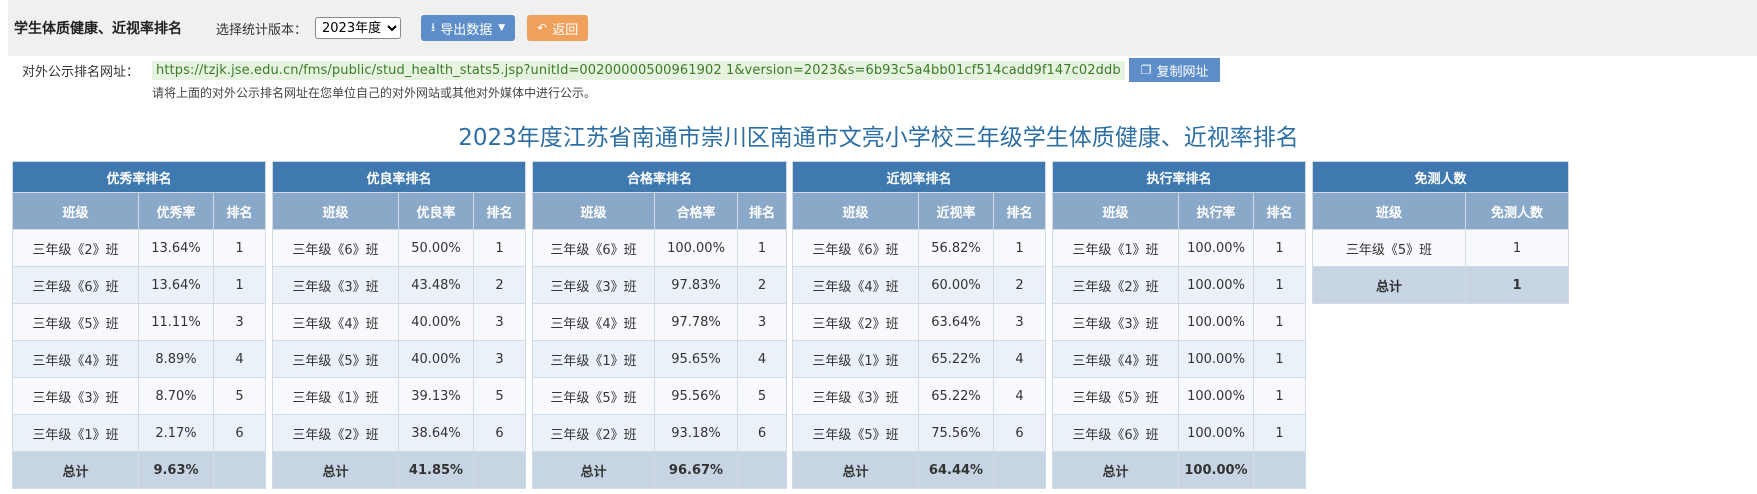  I want to click on copy-url-button: ❐ 复制网址, so click(1174, 70).